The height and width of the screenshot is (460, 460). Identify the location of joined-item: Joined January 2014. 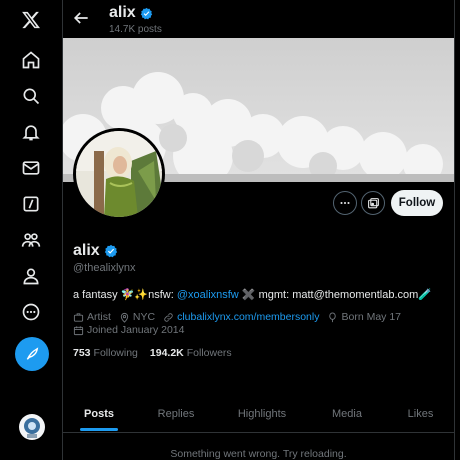
(129, 330).